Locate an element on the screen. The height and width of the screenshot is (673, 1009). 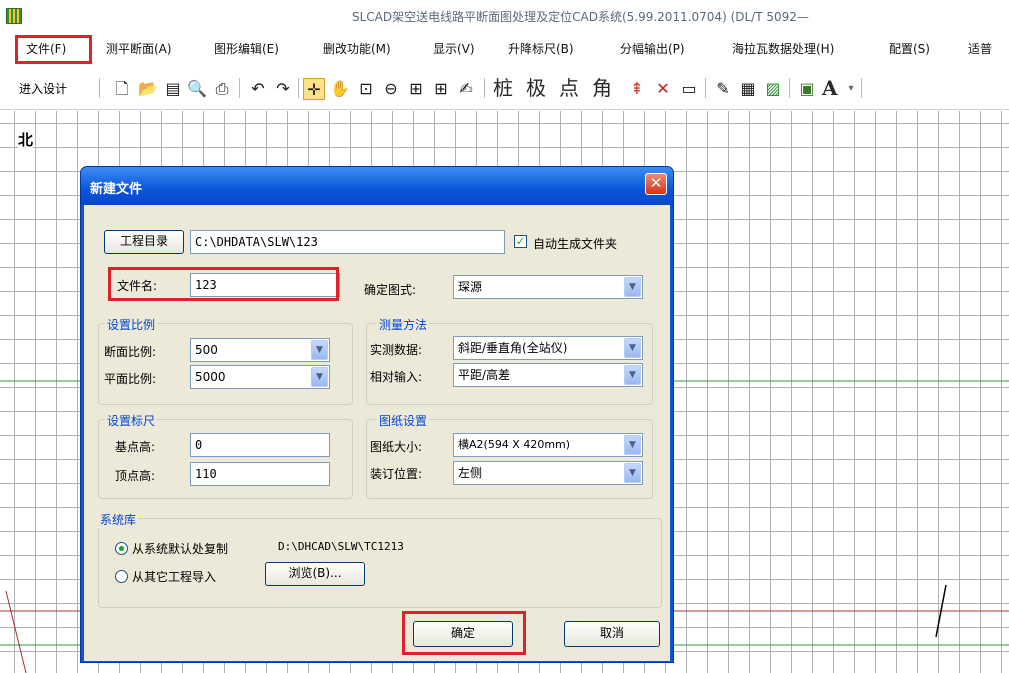
measured-data-select: 斜距/垂直角(全站仪) ▼ is located at coordinates (548, 348).